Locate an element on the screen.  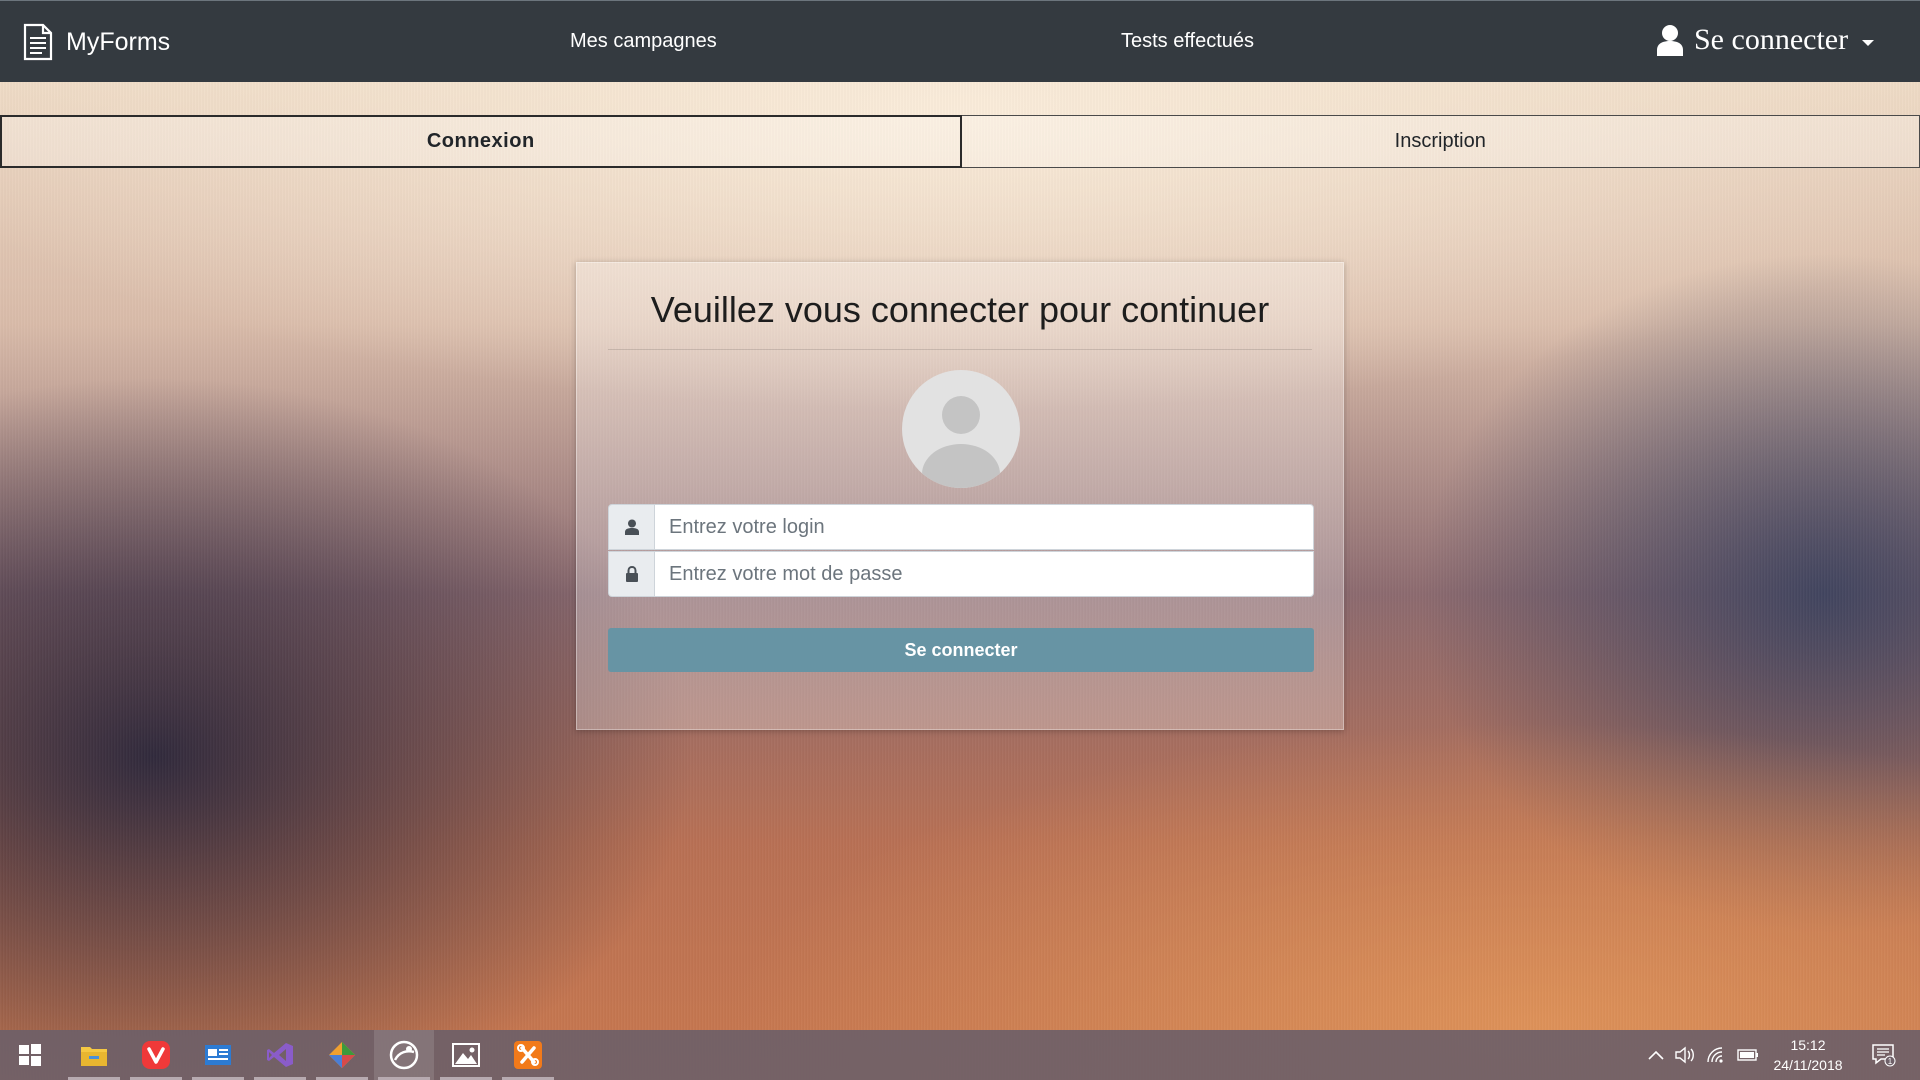
taskbar-clock: 15:12 24/11/2018 is located at coordinates (1808, 1055).